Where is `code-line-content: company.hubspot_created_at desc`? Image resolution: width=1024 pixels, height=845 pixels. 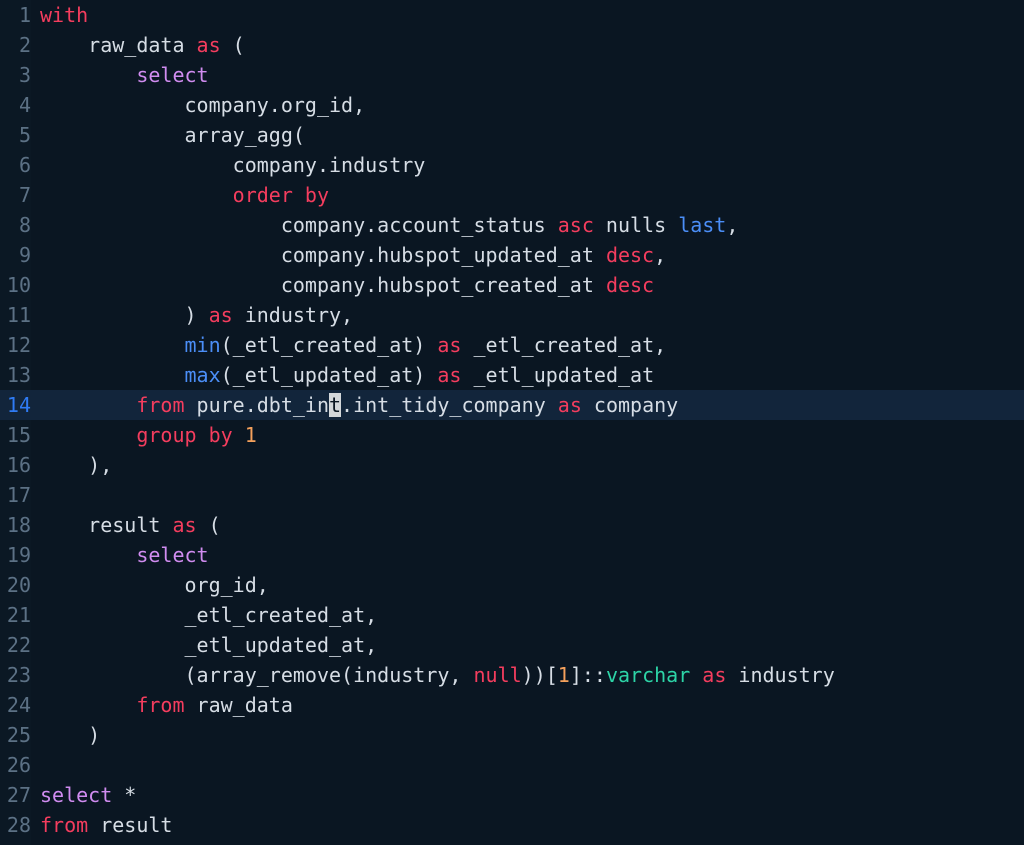 code-line-content: company.hubspot_created_at desc is located at coordinates (527, 285).